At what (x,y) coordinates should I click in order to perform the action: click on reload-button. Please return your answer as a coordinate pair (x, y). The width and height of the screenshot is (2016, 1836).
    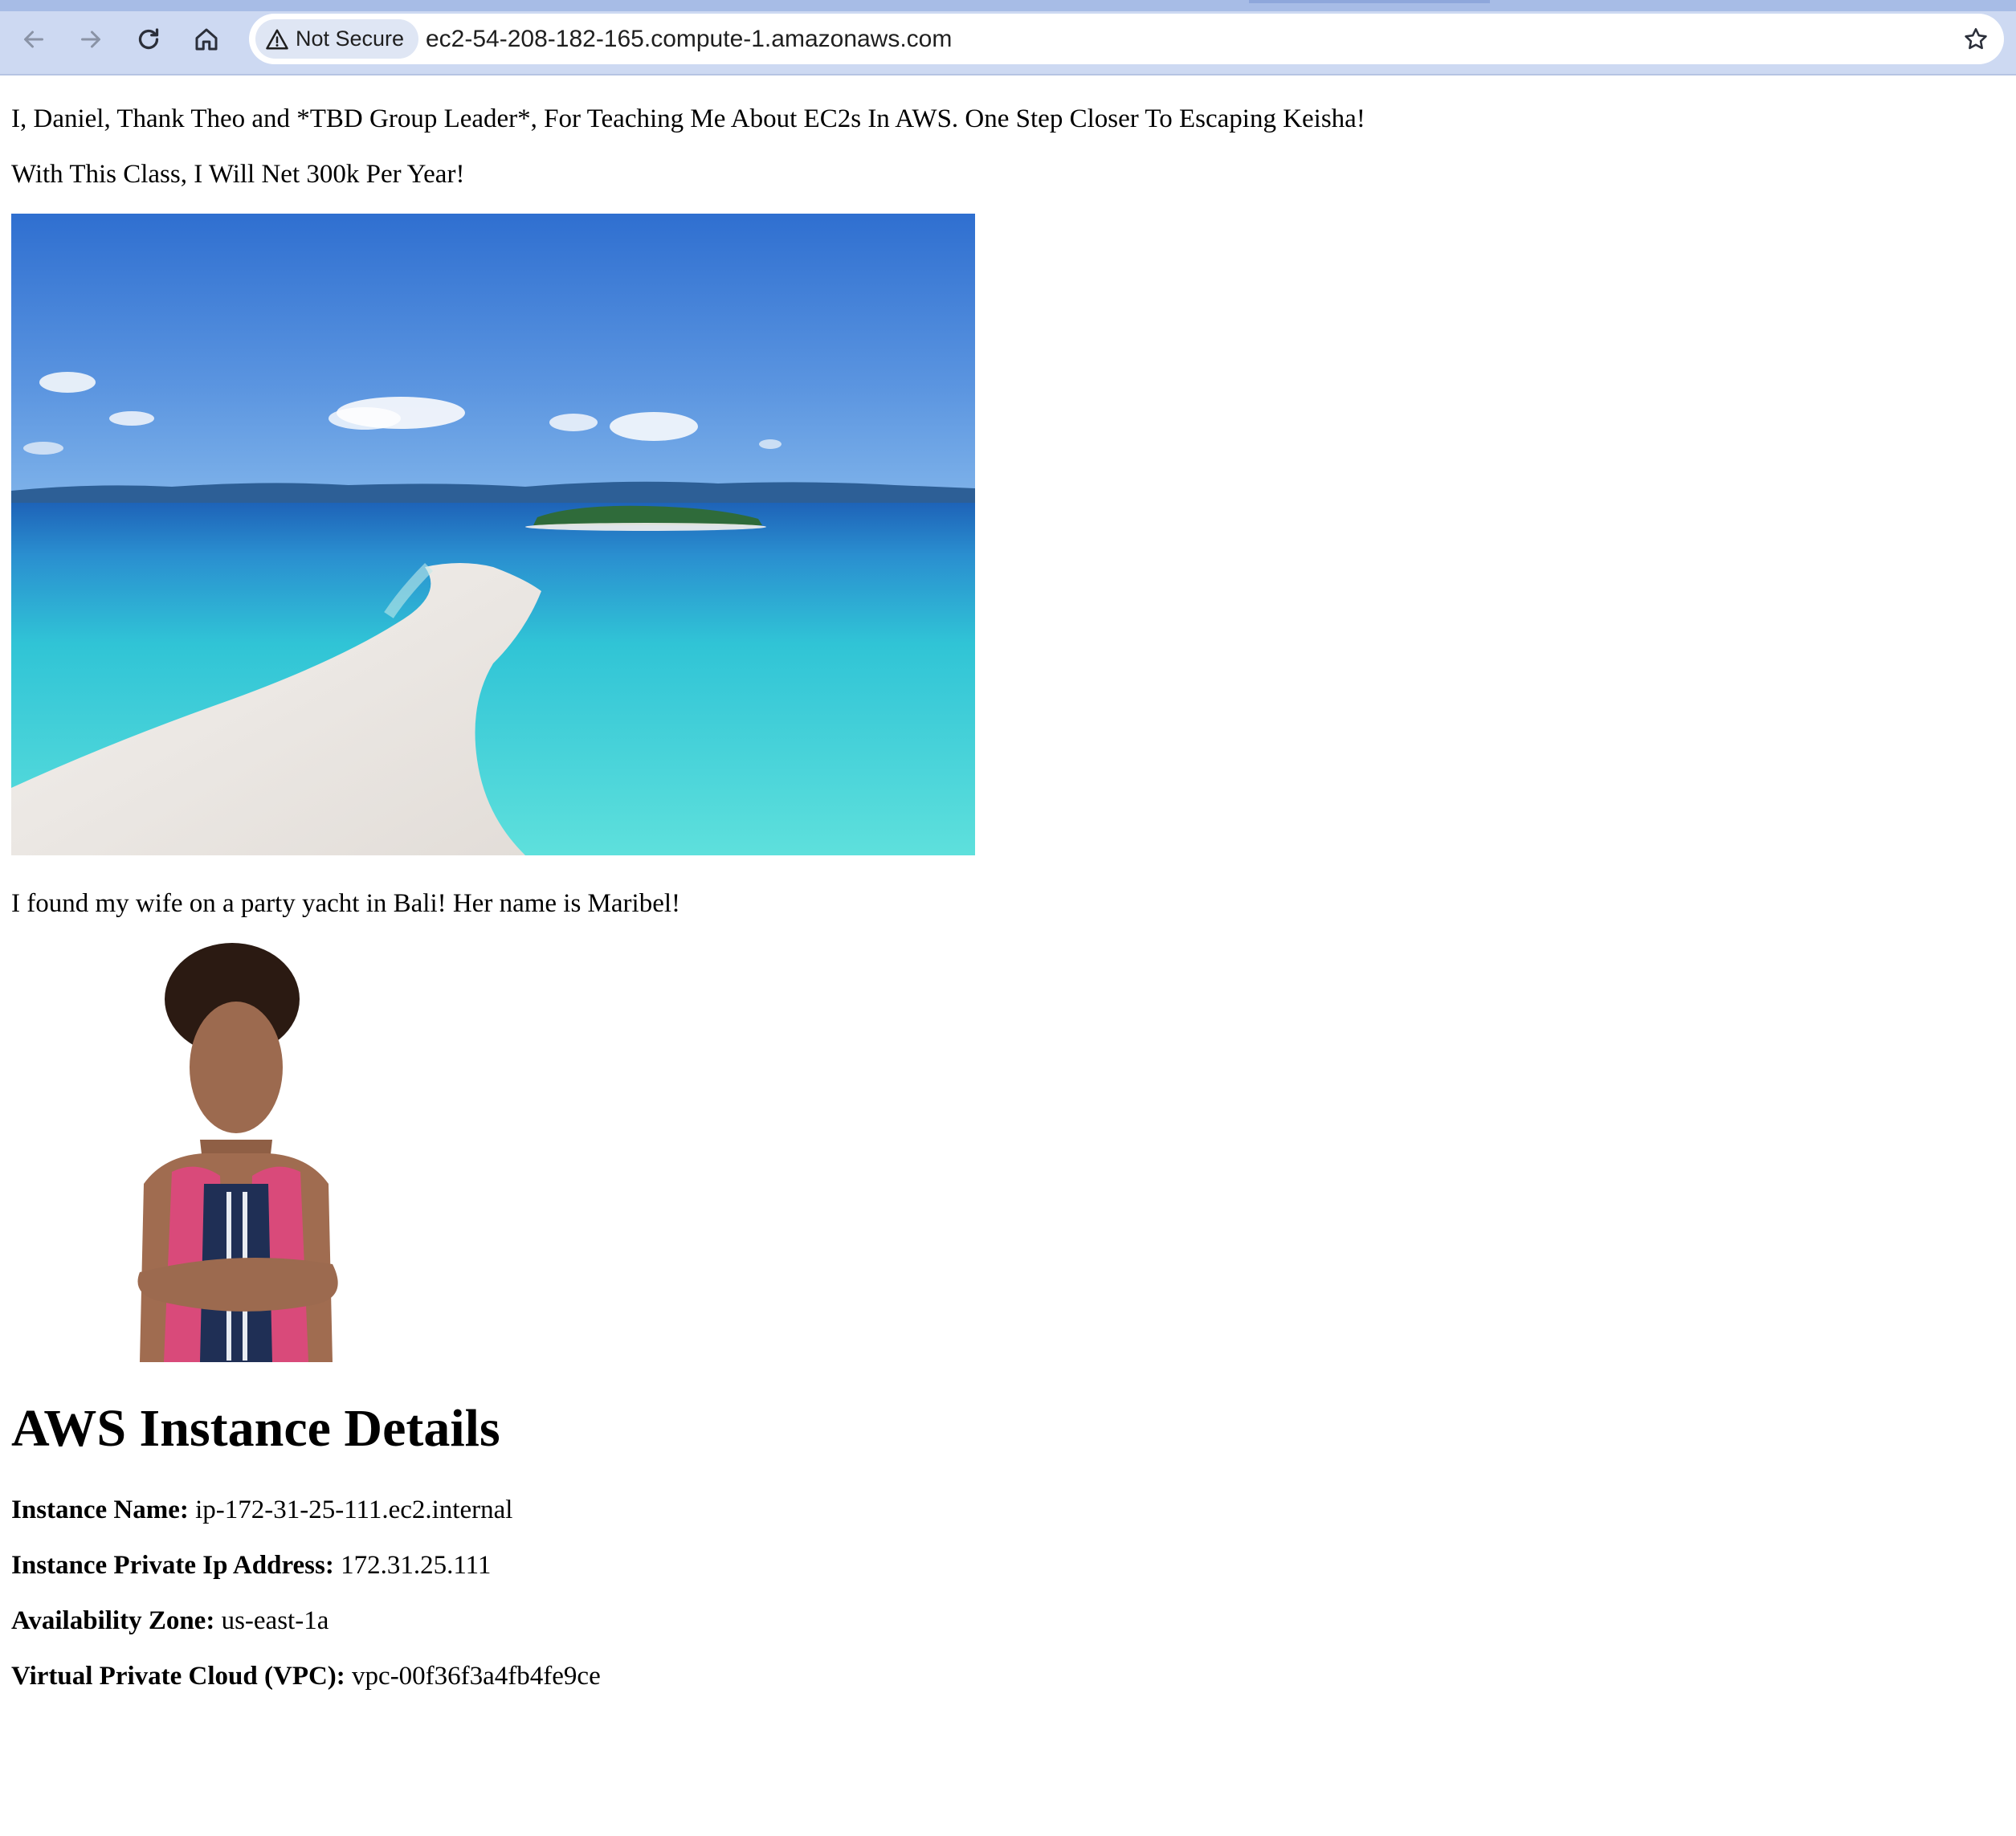
    Looking at the image, I should click on (148, 39).